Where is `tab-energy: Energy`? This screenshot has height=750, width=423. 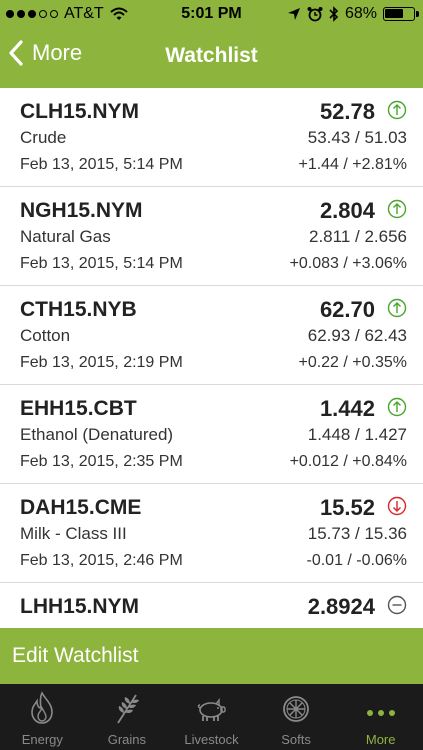
tab-energy: Energy is located at coordinates (42, 717).